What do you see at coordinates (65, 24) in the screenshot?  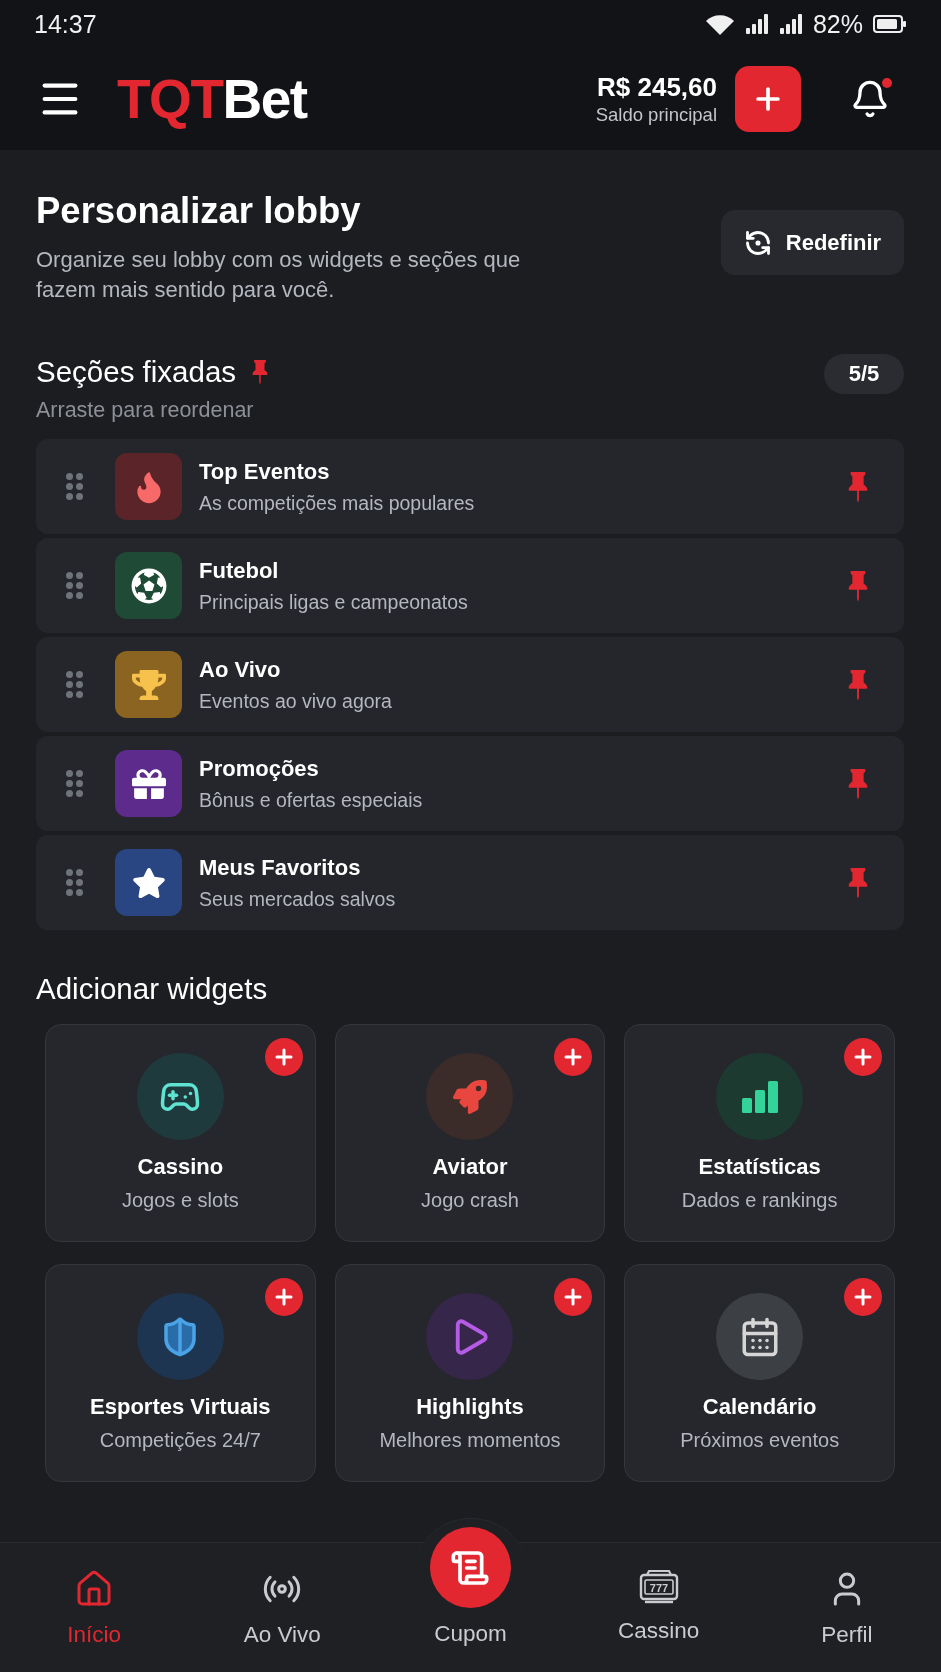 I see `status-time: 14:37` at bounding box center [65, 24].